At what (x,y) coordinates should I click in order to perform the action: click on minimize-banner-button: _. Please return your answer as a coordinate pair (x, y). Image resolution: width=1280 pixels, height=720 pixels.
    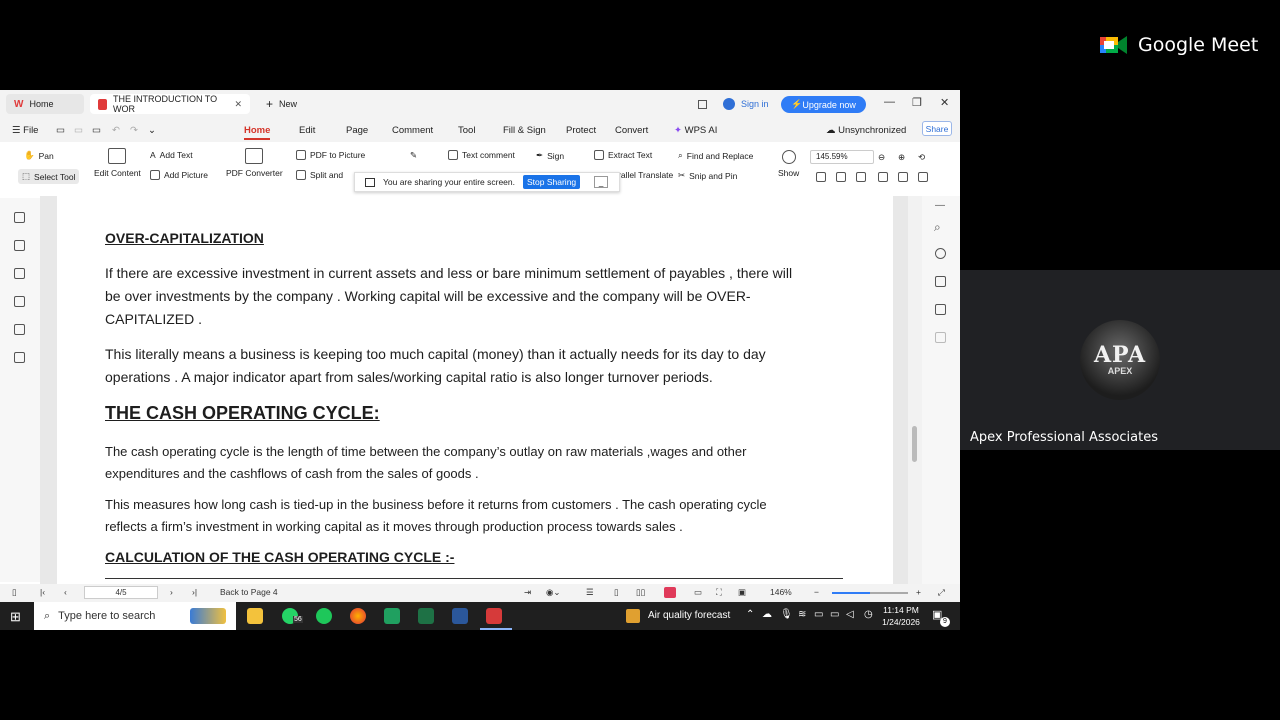
    Looking at the image, I should click on (601, 182).